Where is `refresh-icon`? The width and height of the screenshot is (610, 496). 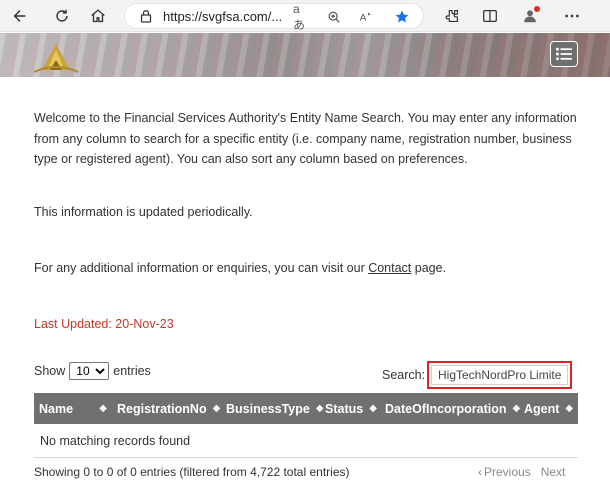
refresh-icon is located at coordinates (62, 16).